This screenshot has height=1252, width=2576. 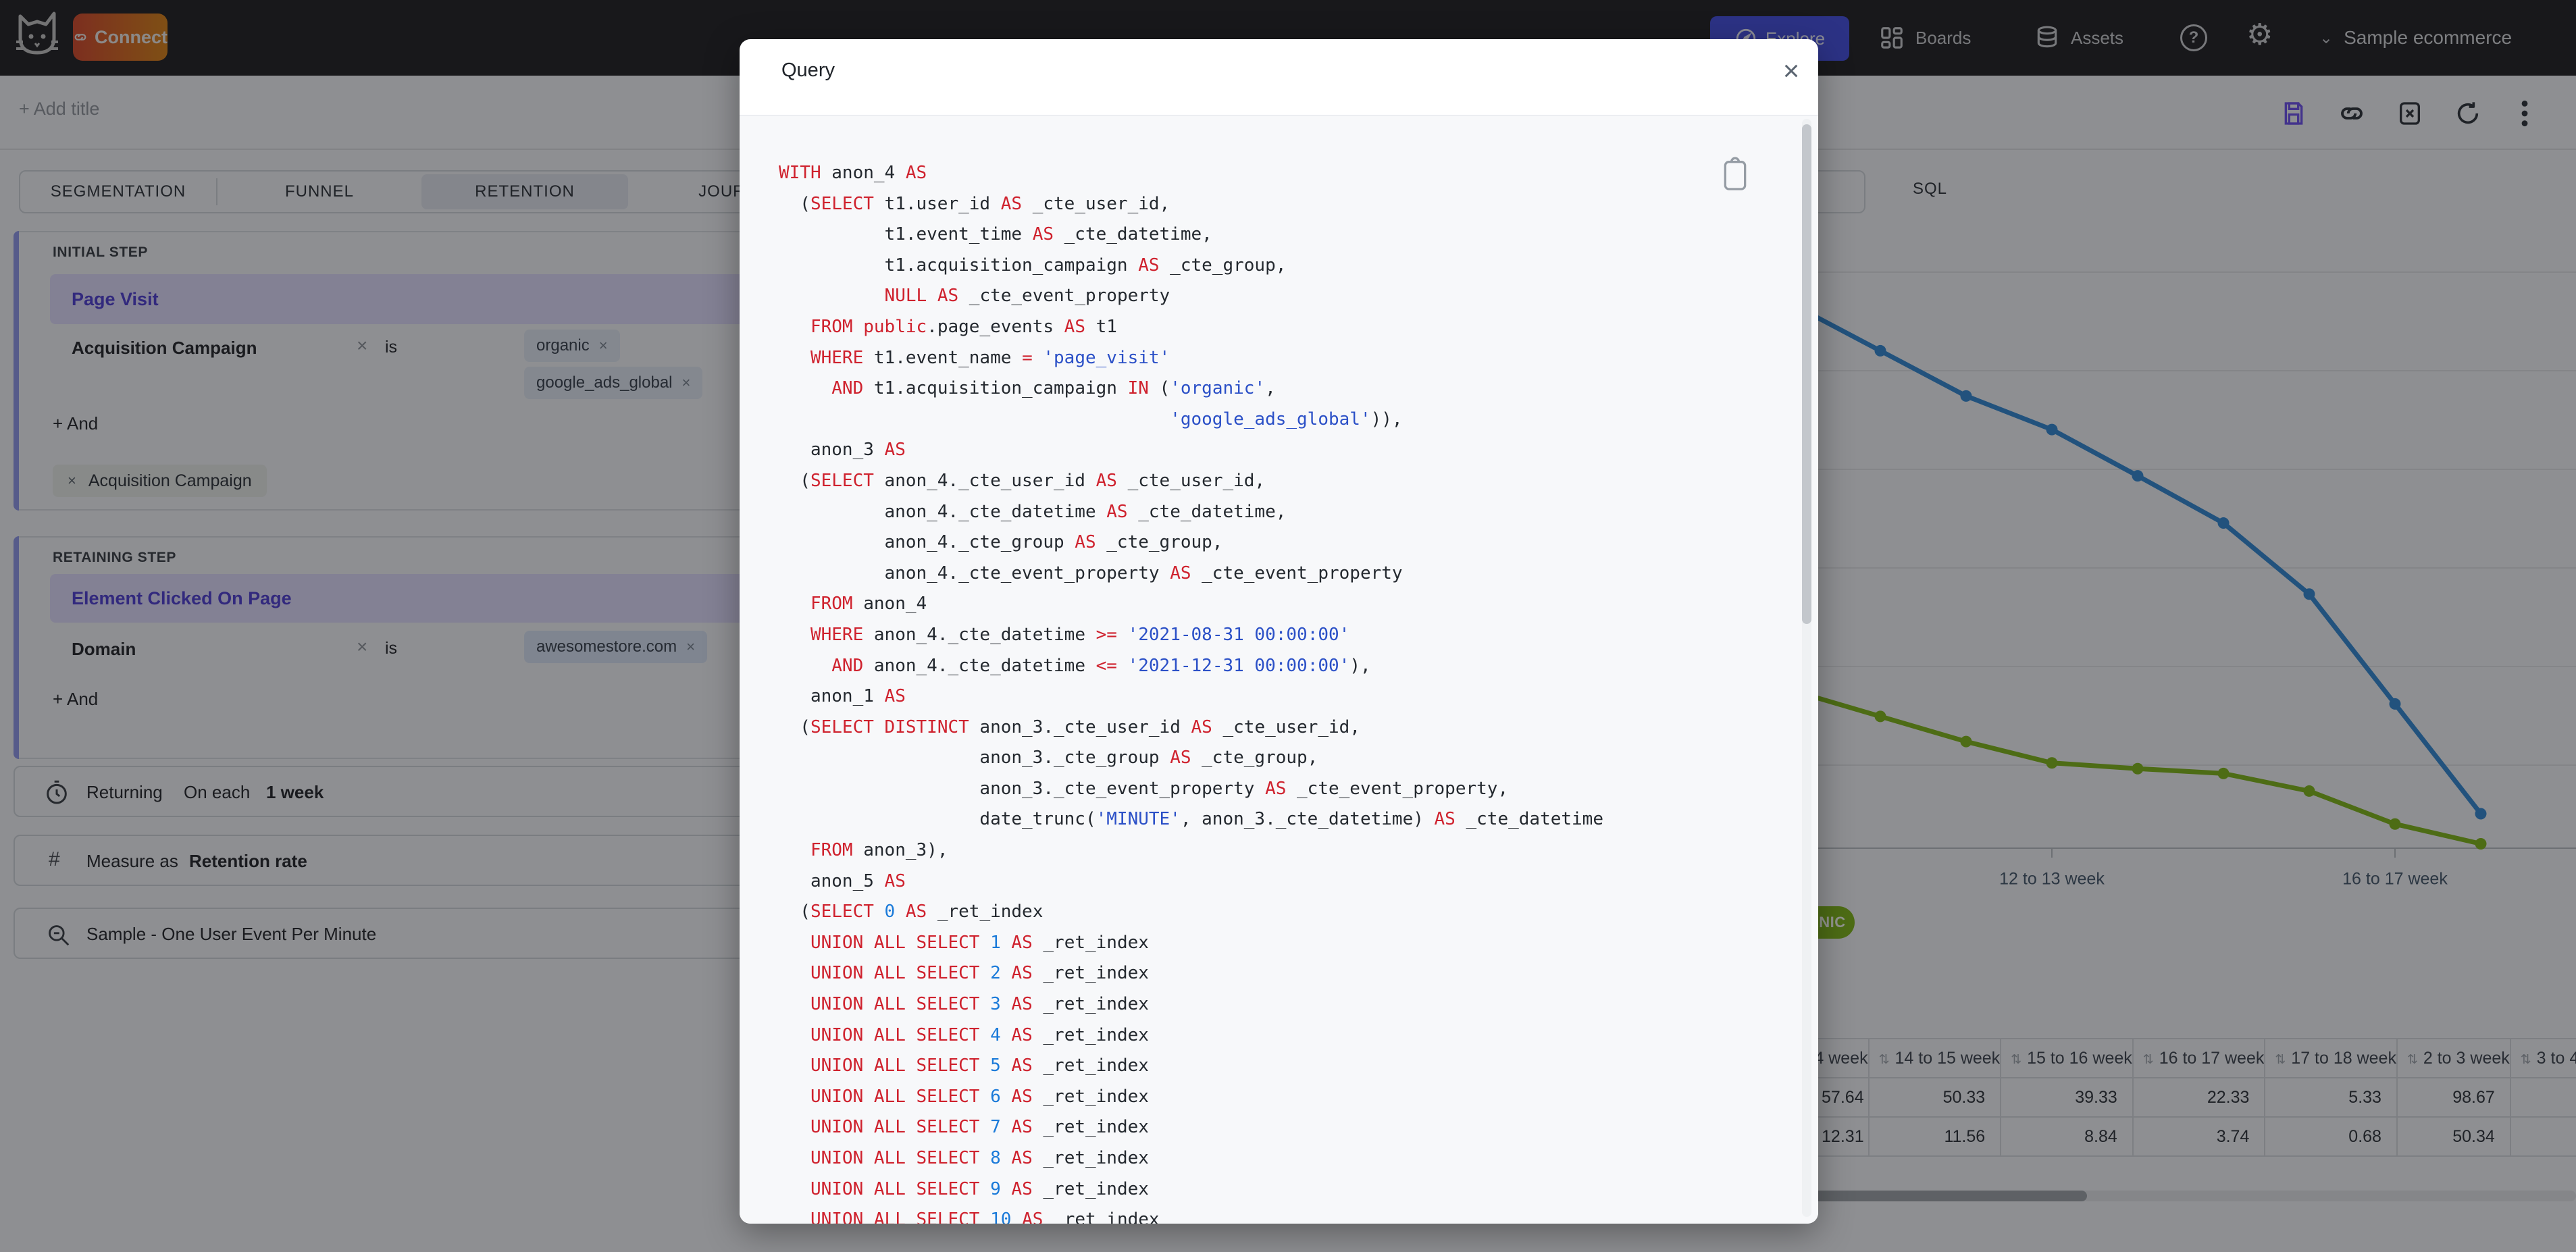 What do you see at coordinates (879, 850) in the screenshot?
I see `sql-line: FROM anon_3),` at bounding box center [879, 850].